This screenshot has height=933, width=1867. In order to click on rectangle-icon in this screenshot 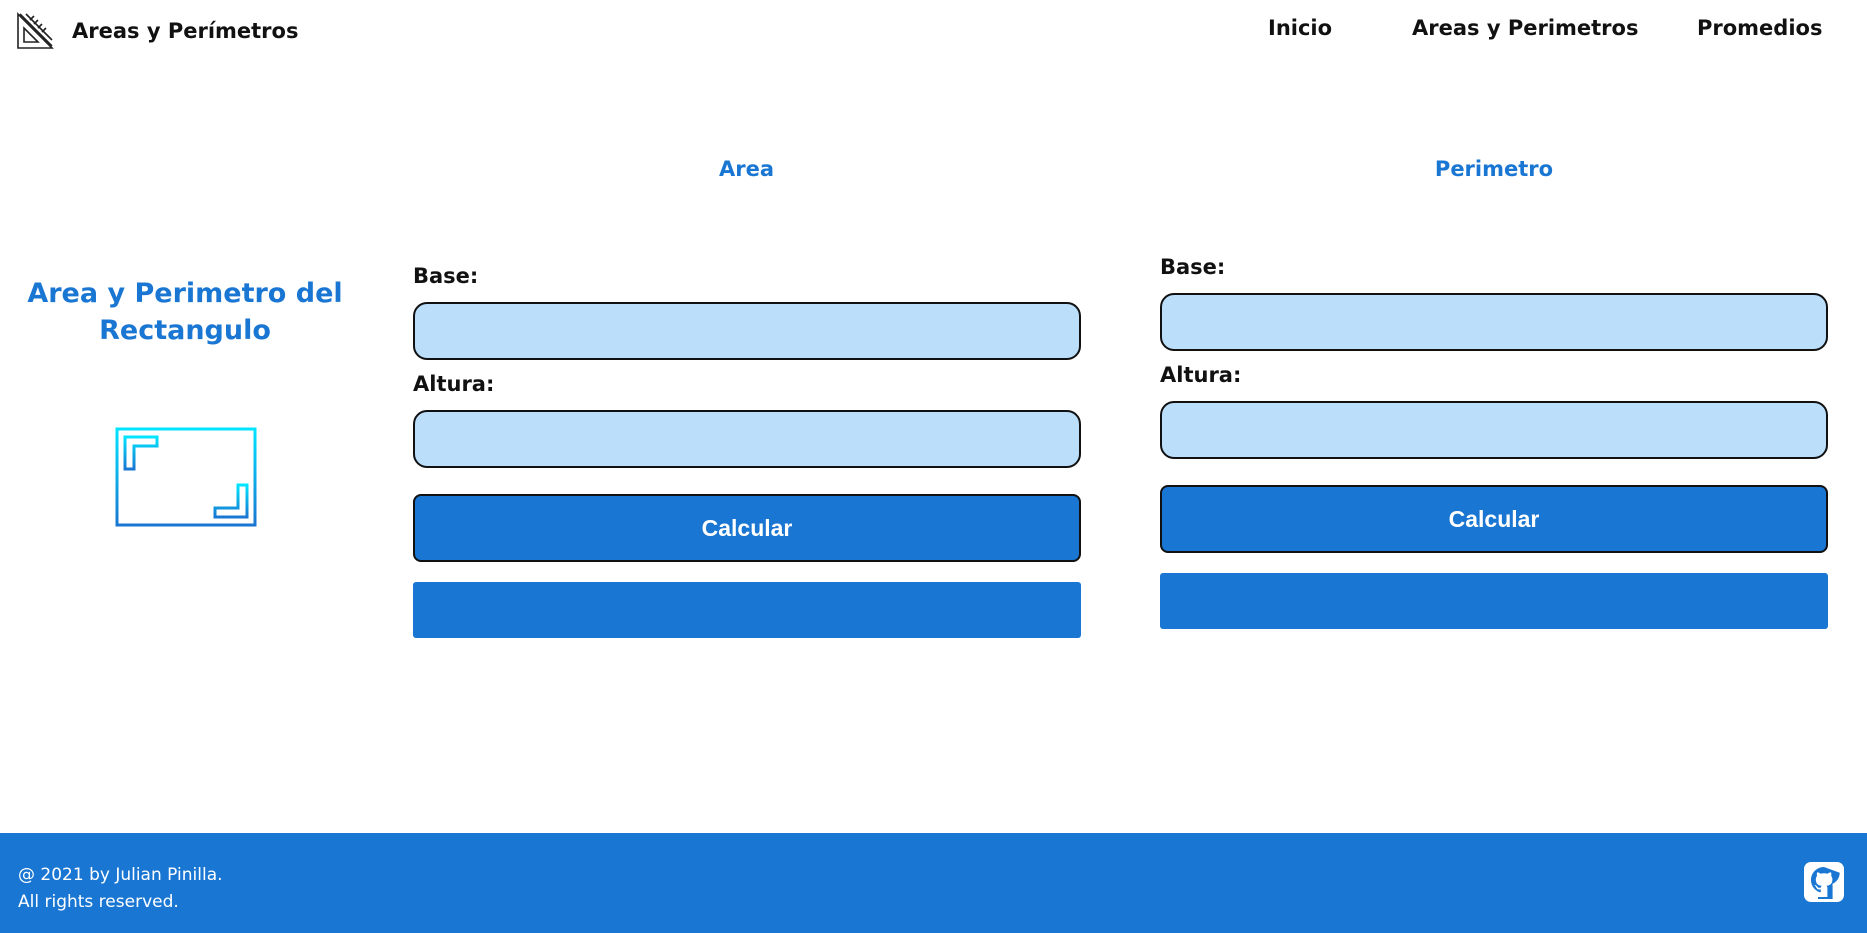, I will do `click(186, 477)`.